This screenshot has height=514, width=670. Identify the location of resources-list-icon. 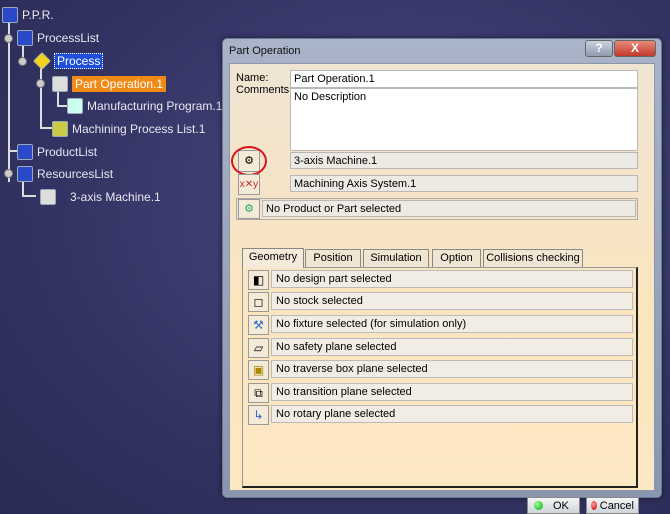
(25, 174).